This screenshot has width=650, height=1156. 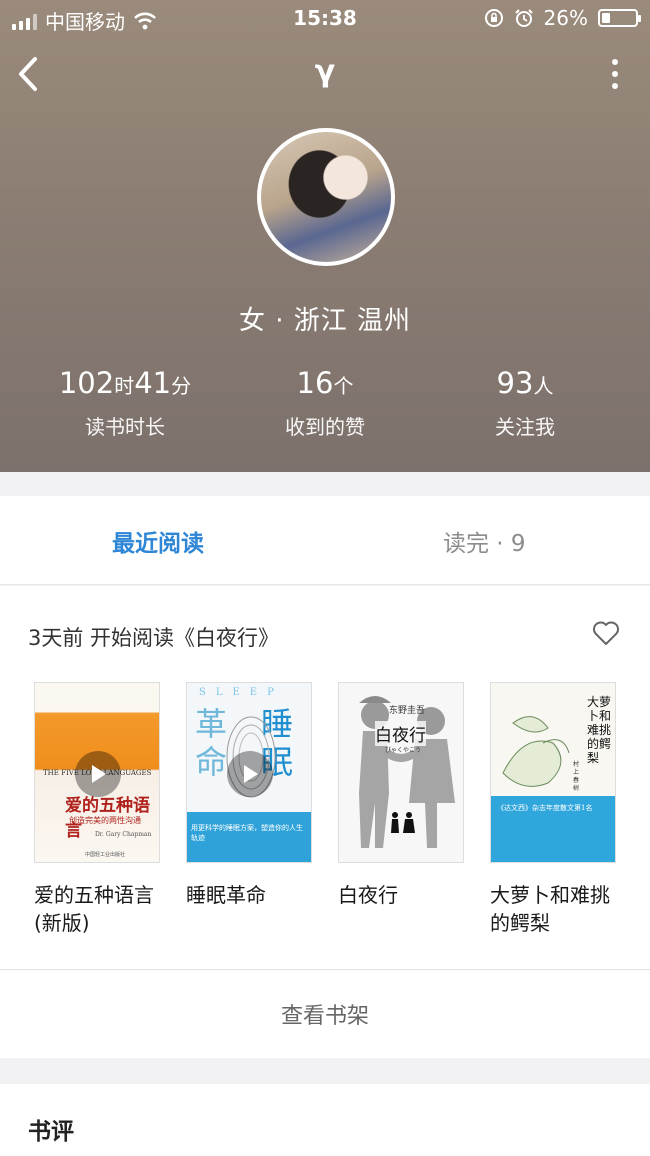 What do you see at coordinates (550, 909) in the screenshot?
I see `book-title: 大萝卜和难挑的鳄梨` at bounding box center [550, 909].